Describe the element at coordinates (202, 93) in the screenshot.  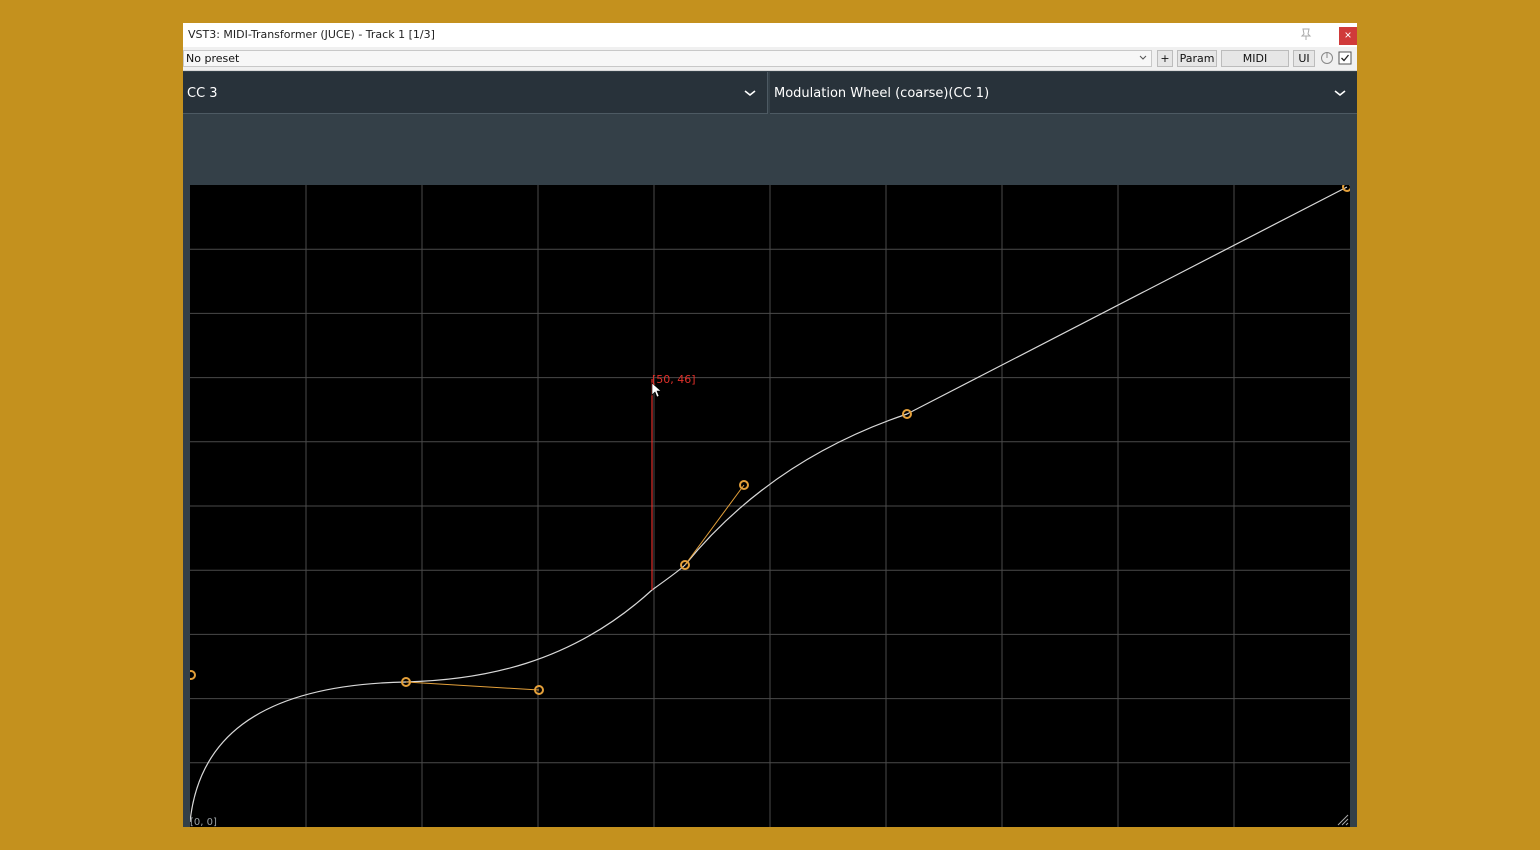
I see `source-cc-label: CC 3` at that location.